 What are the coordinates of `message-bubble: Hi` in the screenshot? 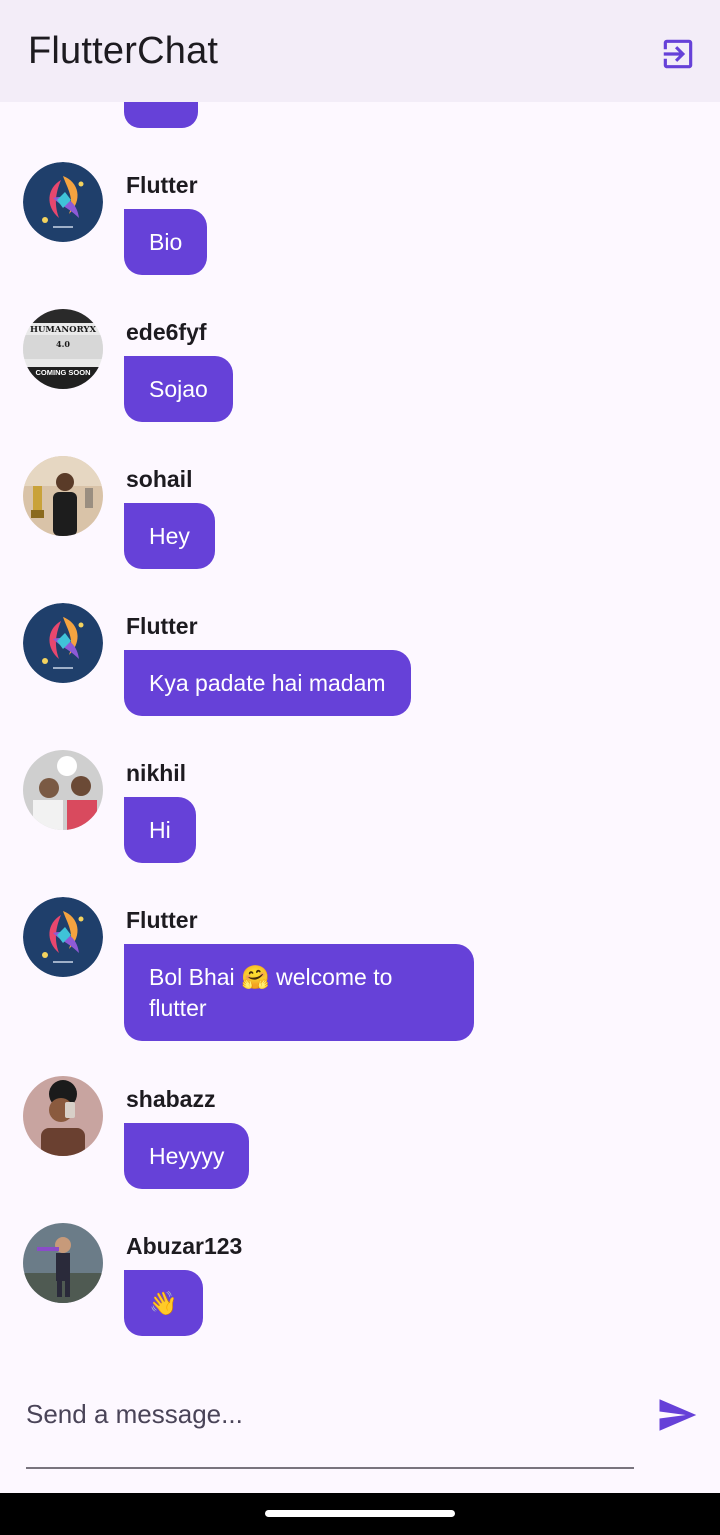 It's located at (160, 830).